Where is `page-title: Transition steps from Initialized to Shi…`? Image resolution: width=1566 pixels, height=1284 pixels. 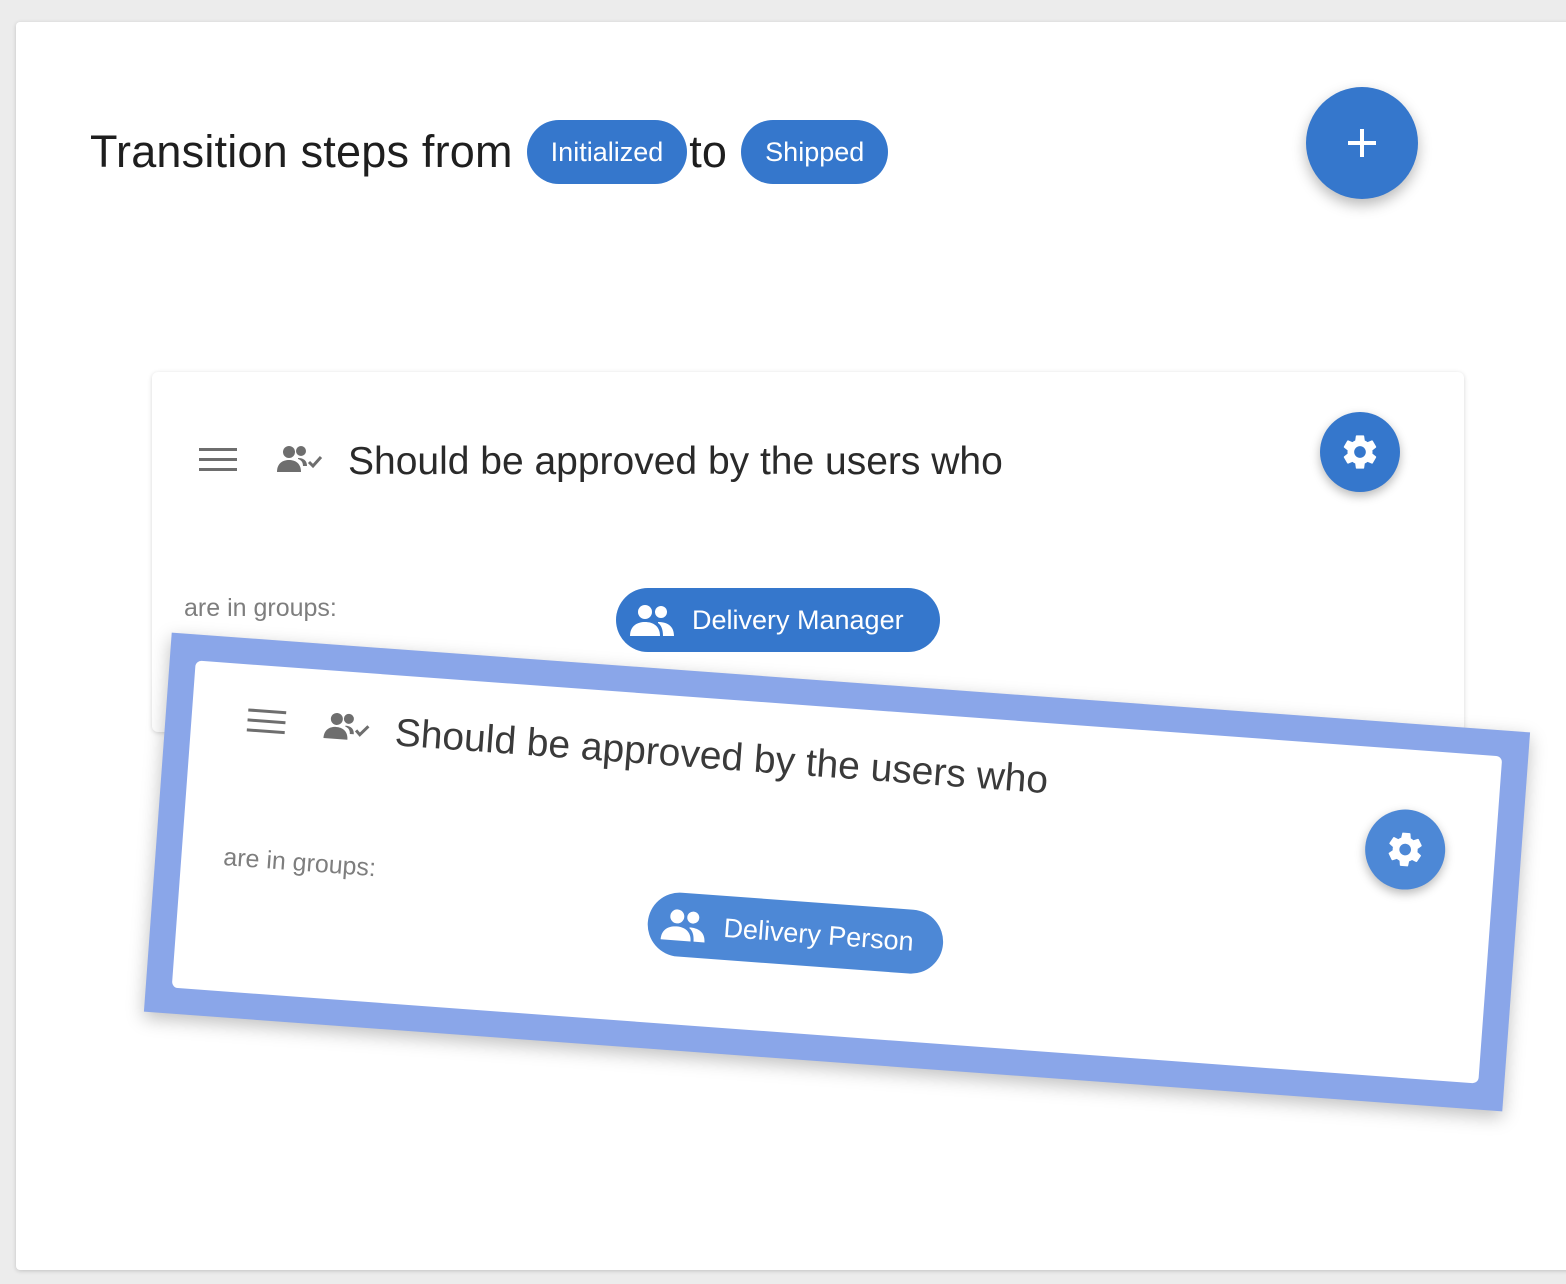 page-title: Transition steps from Initialized to Shi… is located at coordinates (489, 152).